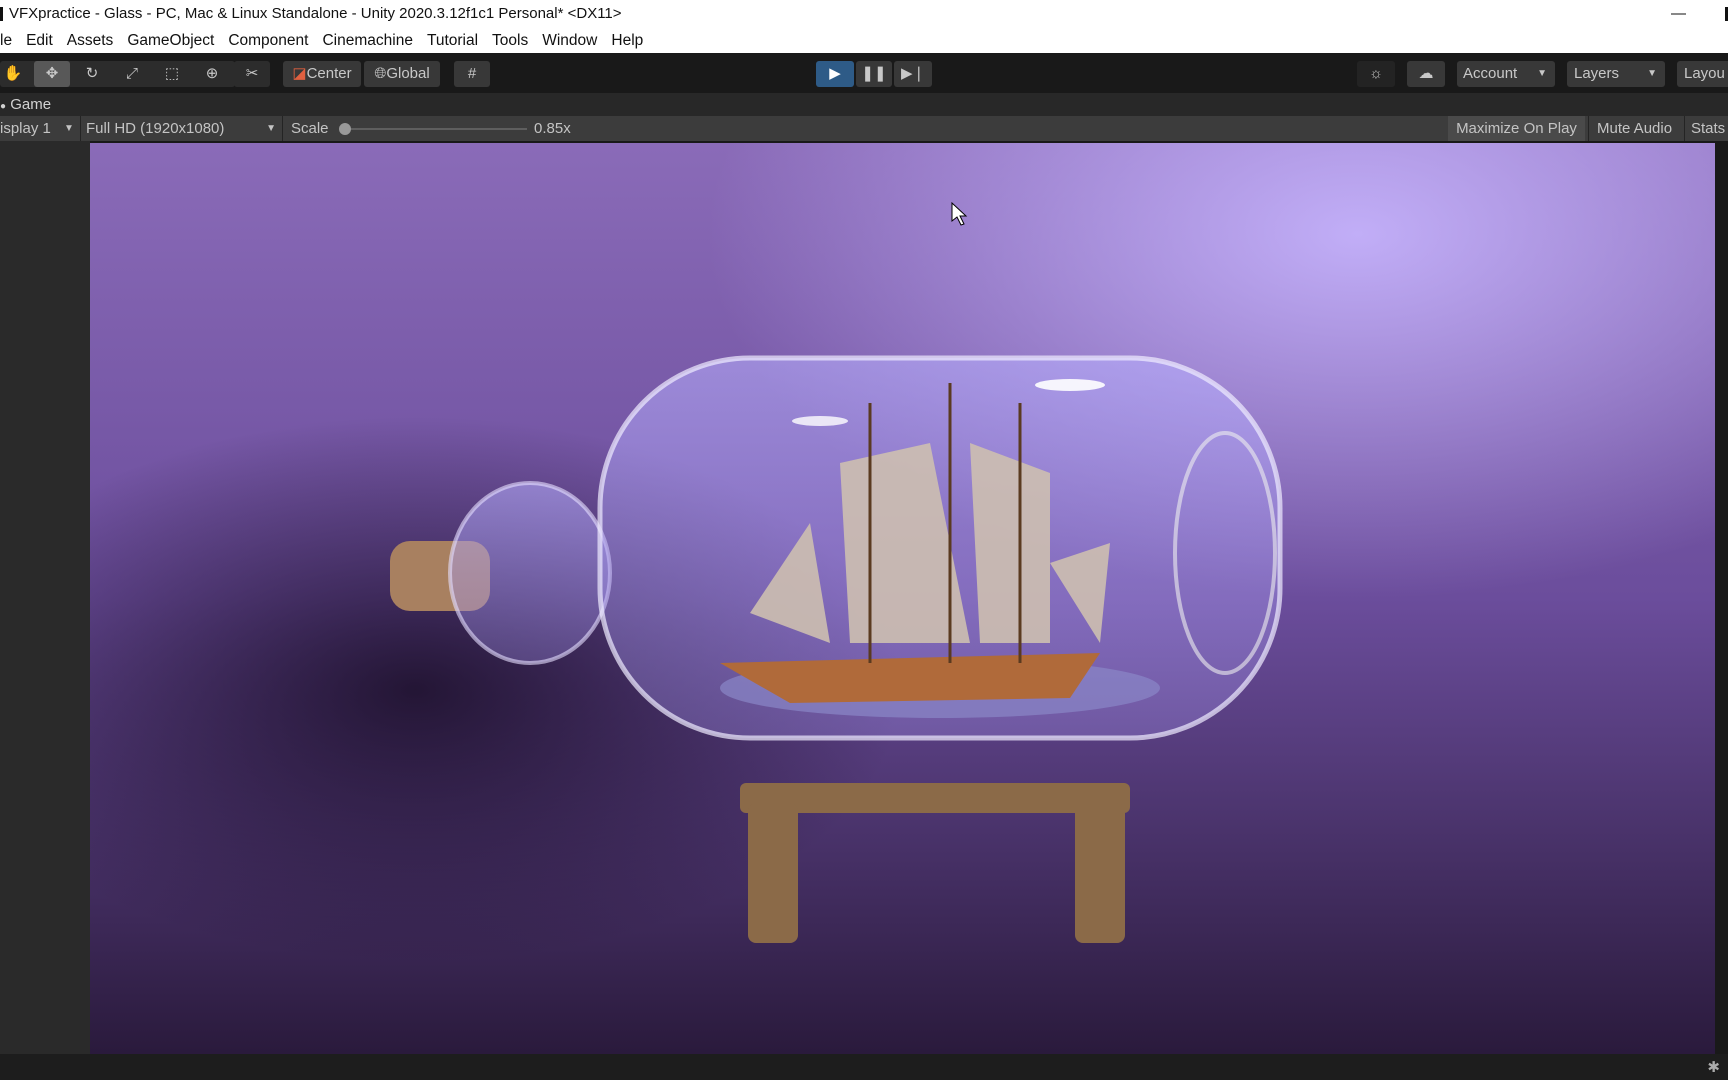 The width and height of the screenshot is (1728, 1080). I want to click on rotate-tool-icon: ↻, so click(92, 74).